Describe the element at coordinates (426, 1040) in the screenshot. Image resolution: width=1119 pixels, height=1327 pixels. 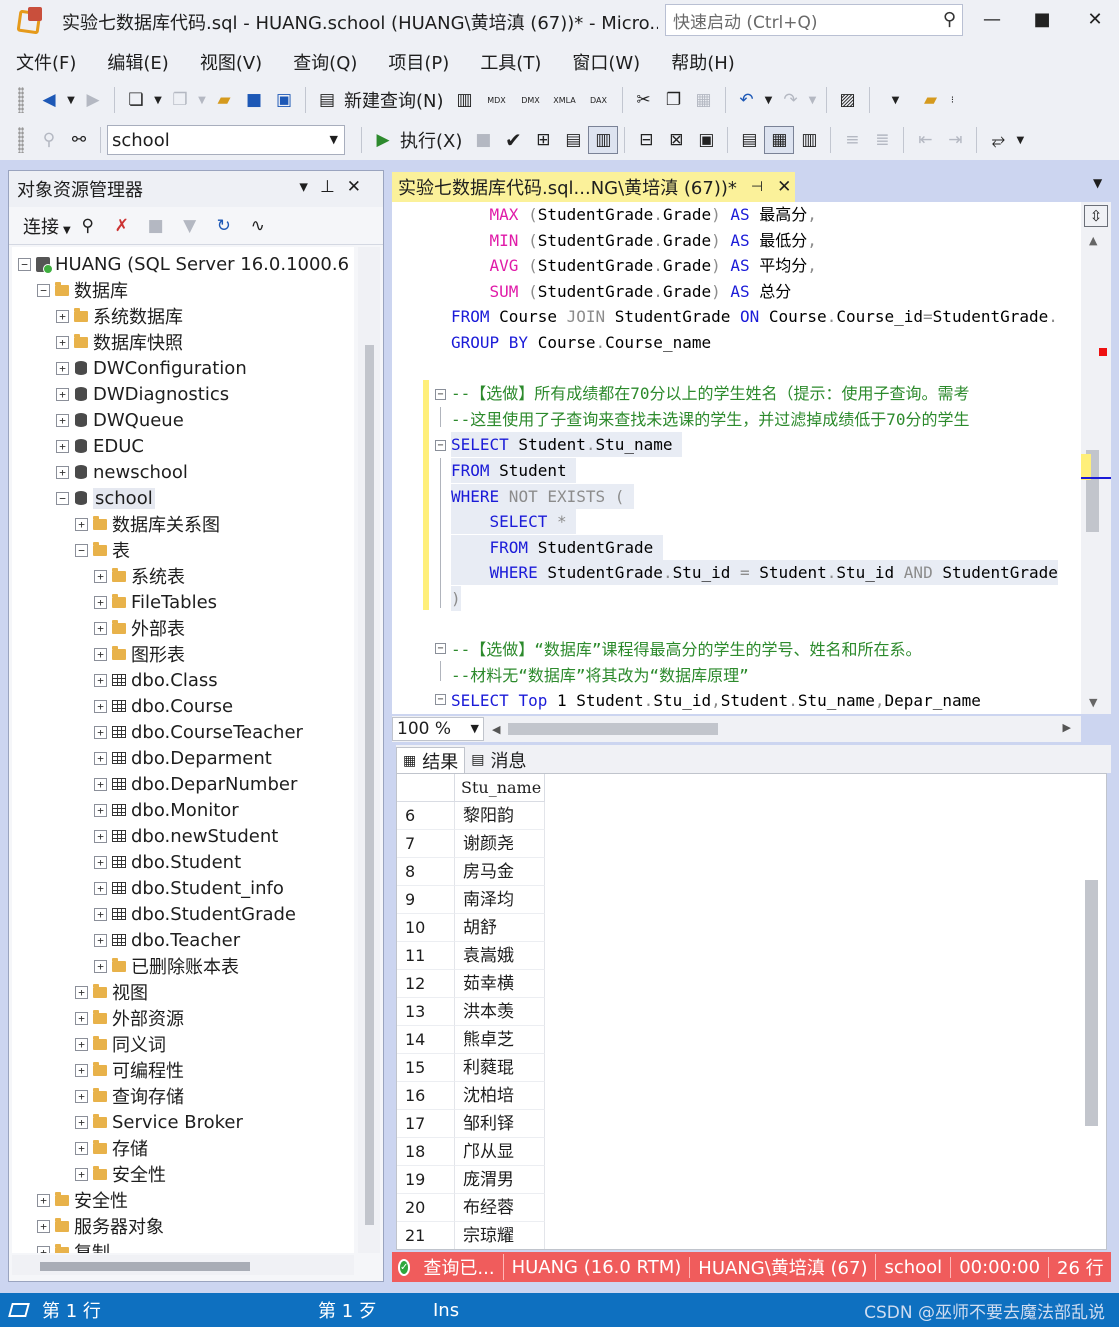
I see `row-number: 14` at that location.